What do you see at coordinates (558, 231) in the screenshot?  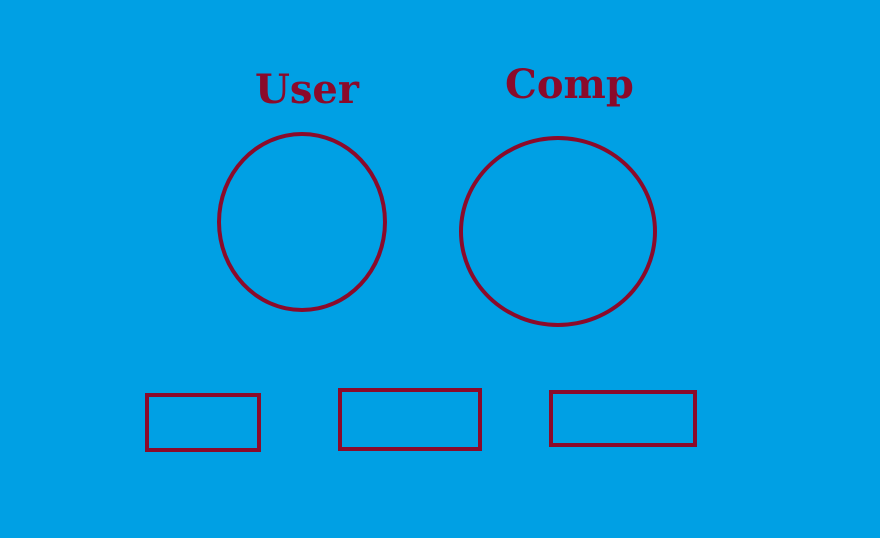 I see `computer-choice-circle` at bounding box center [558, 231].